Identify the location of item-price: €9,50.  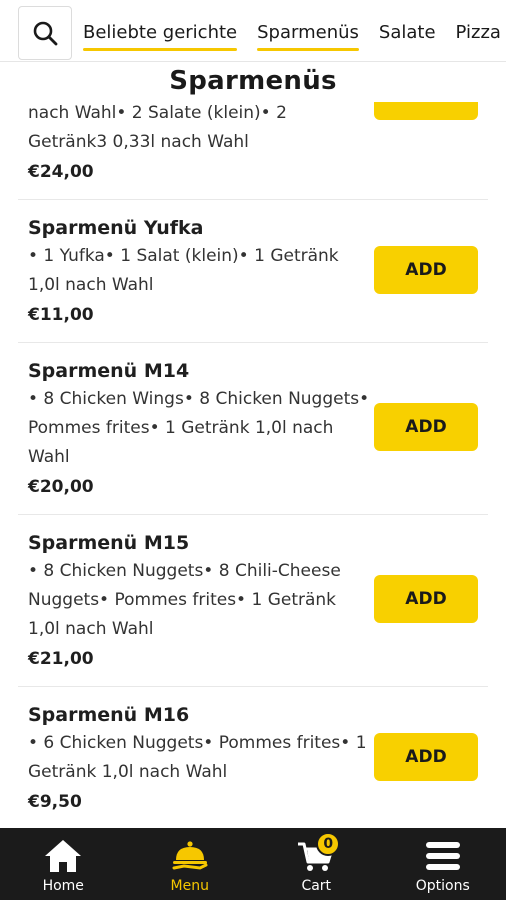
(55, 802).